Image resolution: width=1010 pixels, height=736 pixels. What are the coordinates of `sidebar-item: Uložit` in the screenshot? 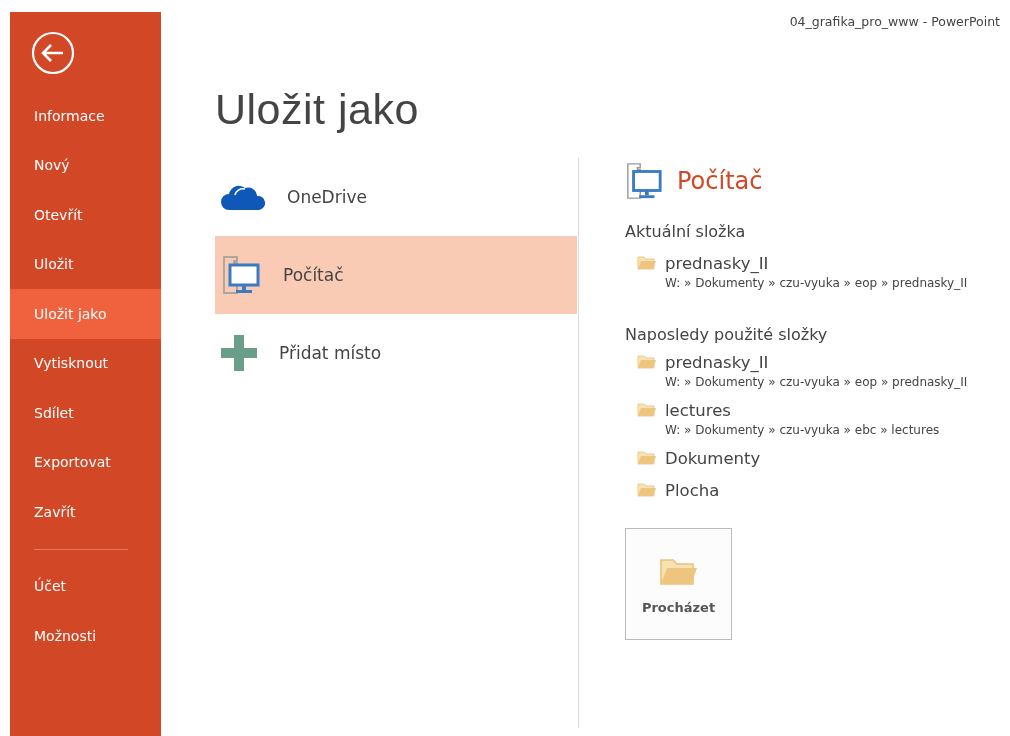 It's located at (85, 264).